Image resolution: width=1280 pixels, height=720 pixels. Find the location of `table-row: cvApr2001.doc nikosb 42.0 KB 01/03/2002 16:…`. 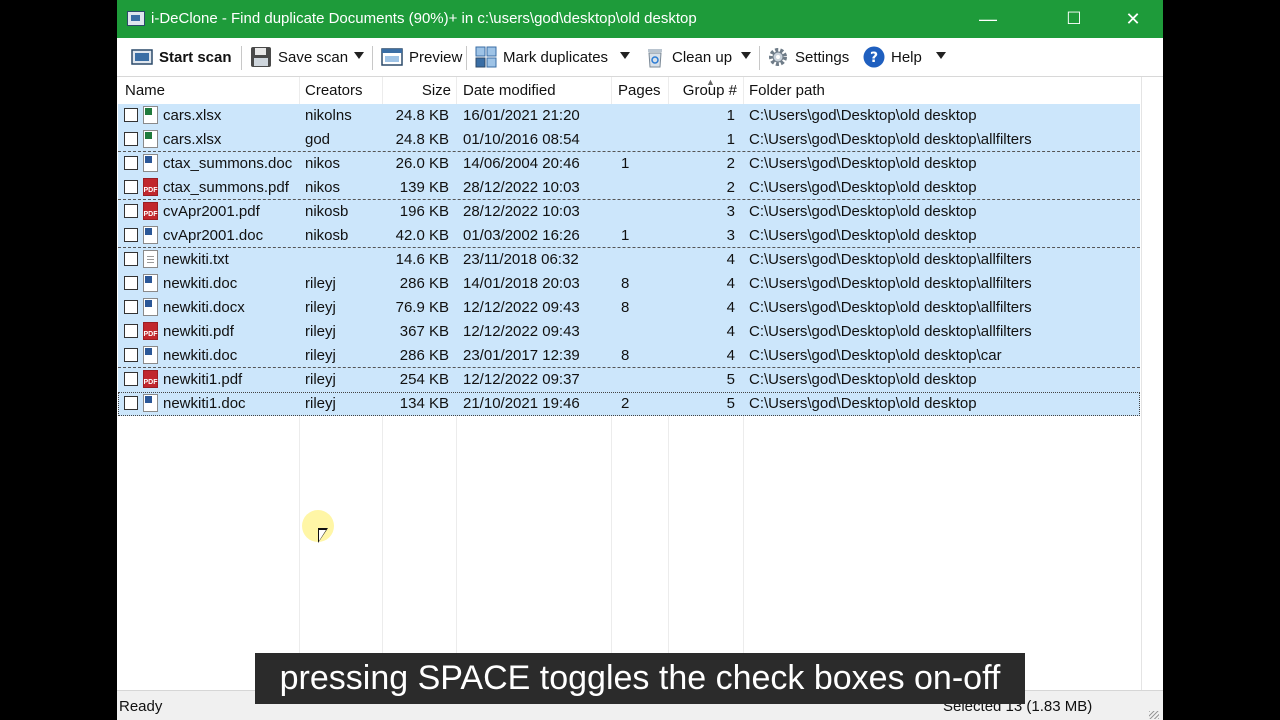

table-row: cvApr2001.doc nikosb 42.0 KB 01/03/2002 16:… is located at coordinates (629, 236).